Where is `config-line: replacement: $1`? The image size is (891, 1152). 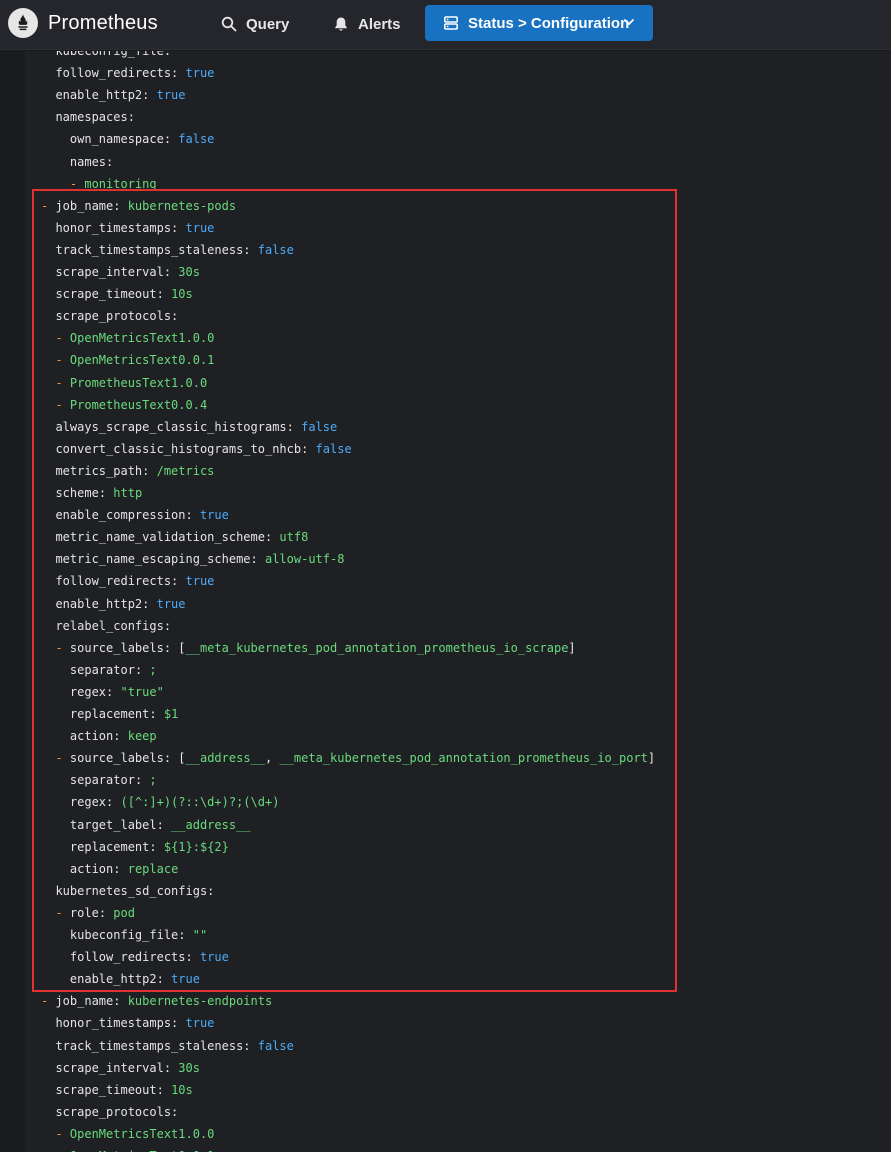
config-line: replacement: $1 is located at coordinates (124, 714).